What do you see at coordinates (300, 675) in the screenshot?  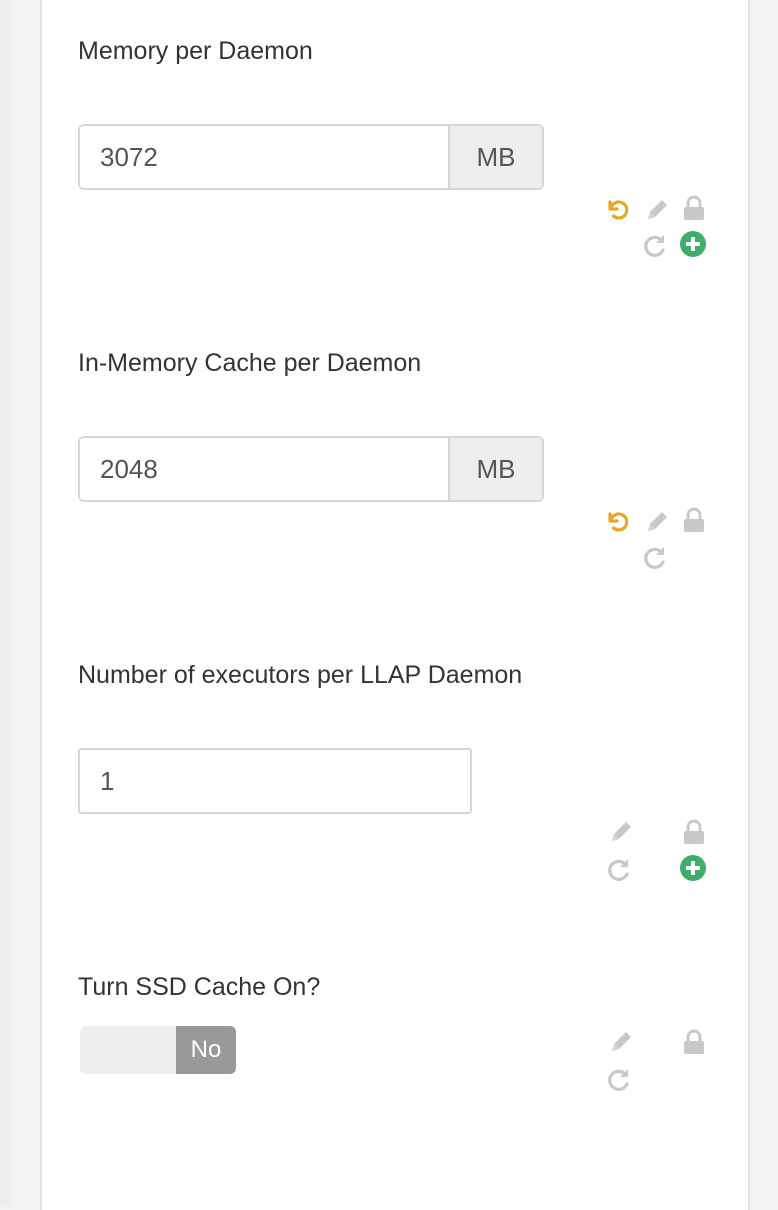 I see `config-label-number-of-executors: Number of executors per LLAP Daemon` at bounding box center [300, 675].